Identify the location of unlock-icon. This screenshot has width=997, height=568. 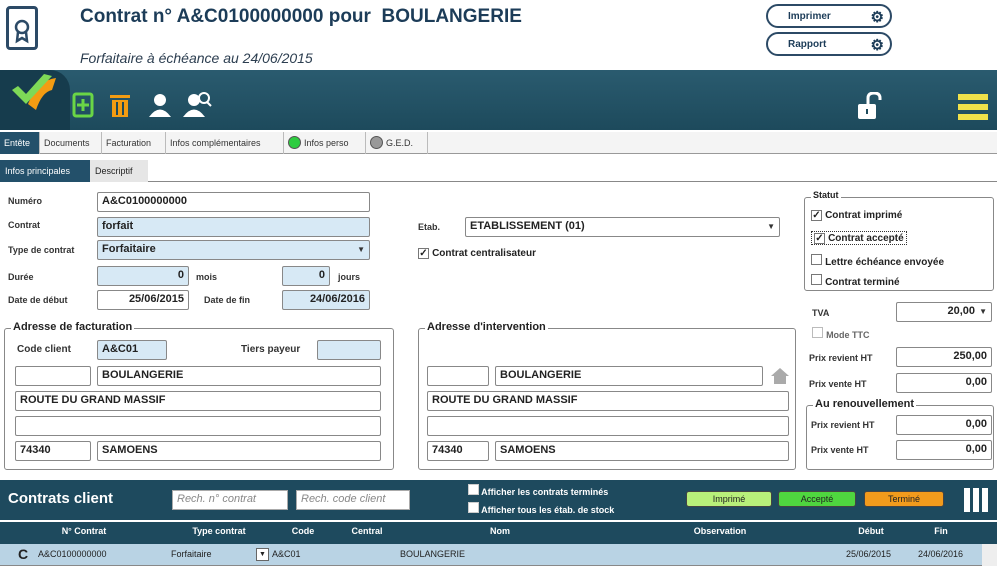
(869, 107).